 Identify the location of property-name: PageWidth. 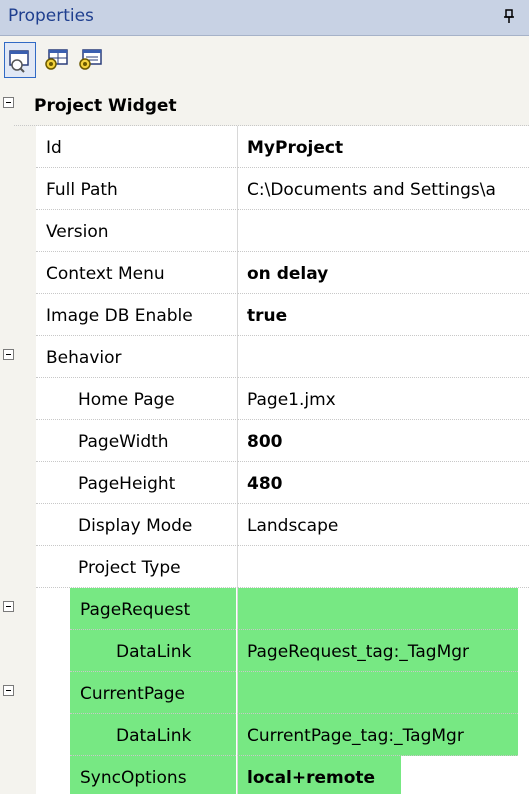
(123, 442).